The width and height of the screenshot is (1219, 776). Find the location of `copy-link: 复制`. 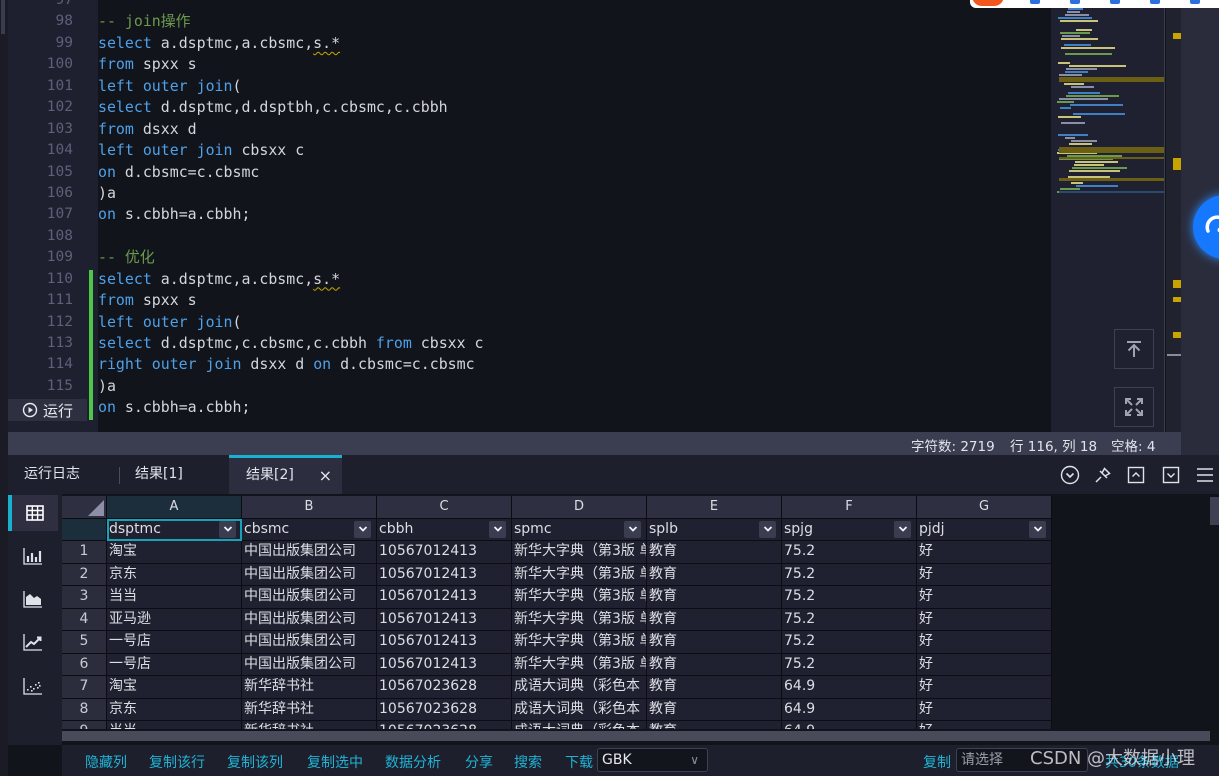

copy-link: 复制 is located at coordinates (937, 762).